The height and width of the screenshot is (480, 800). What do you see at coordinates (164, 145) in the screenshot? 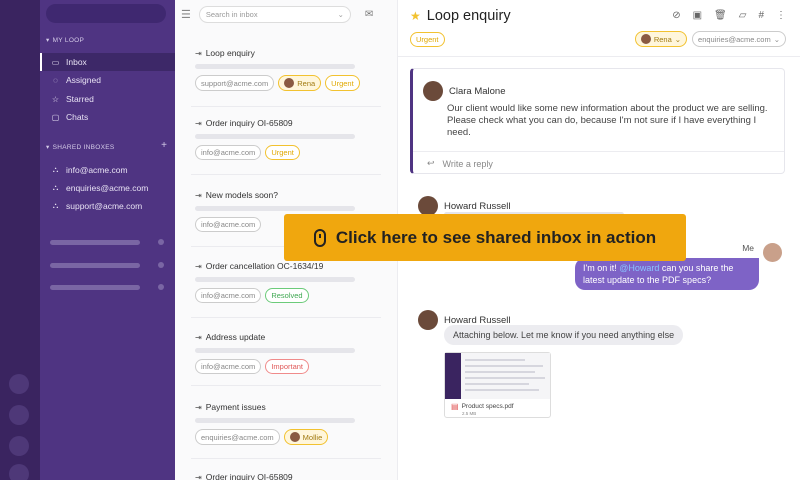
I see `add-inbox-icon: +` at bounding box center [164, 145].